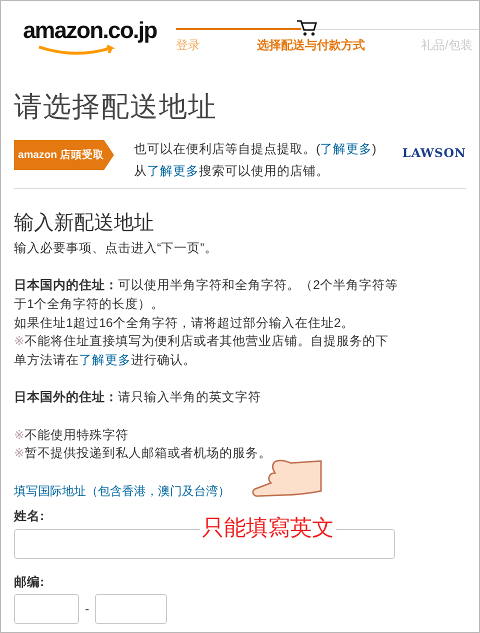 The height and width of the screenshot is (633, 480). Describe the element at coordinates (64, 155) in the screenshot. I see `store-pickup-badge: amazon 店頭受取` at that location.